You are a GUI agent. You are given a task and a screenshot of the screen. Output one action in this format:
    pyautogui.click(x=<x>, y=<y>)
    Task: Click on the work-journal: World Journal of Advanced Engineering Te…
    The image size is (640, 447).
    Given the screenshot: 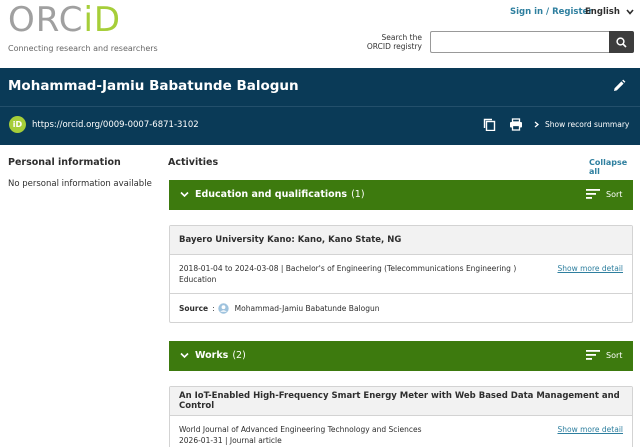 What is the action you would take?
    pyautogui.click(x=300, y=429)
    